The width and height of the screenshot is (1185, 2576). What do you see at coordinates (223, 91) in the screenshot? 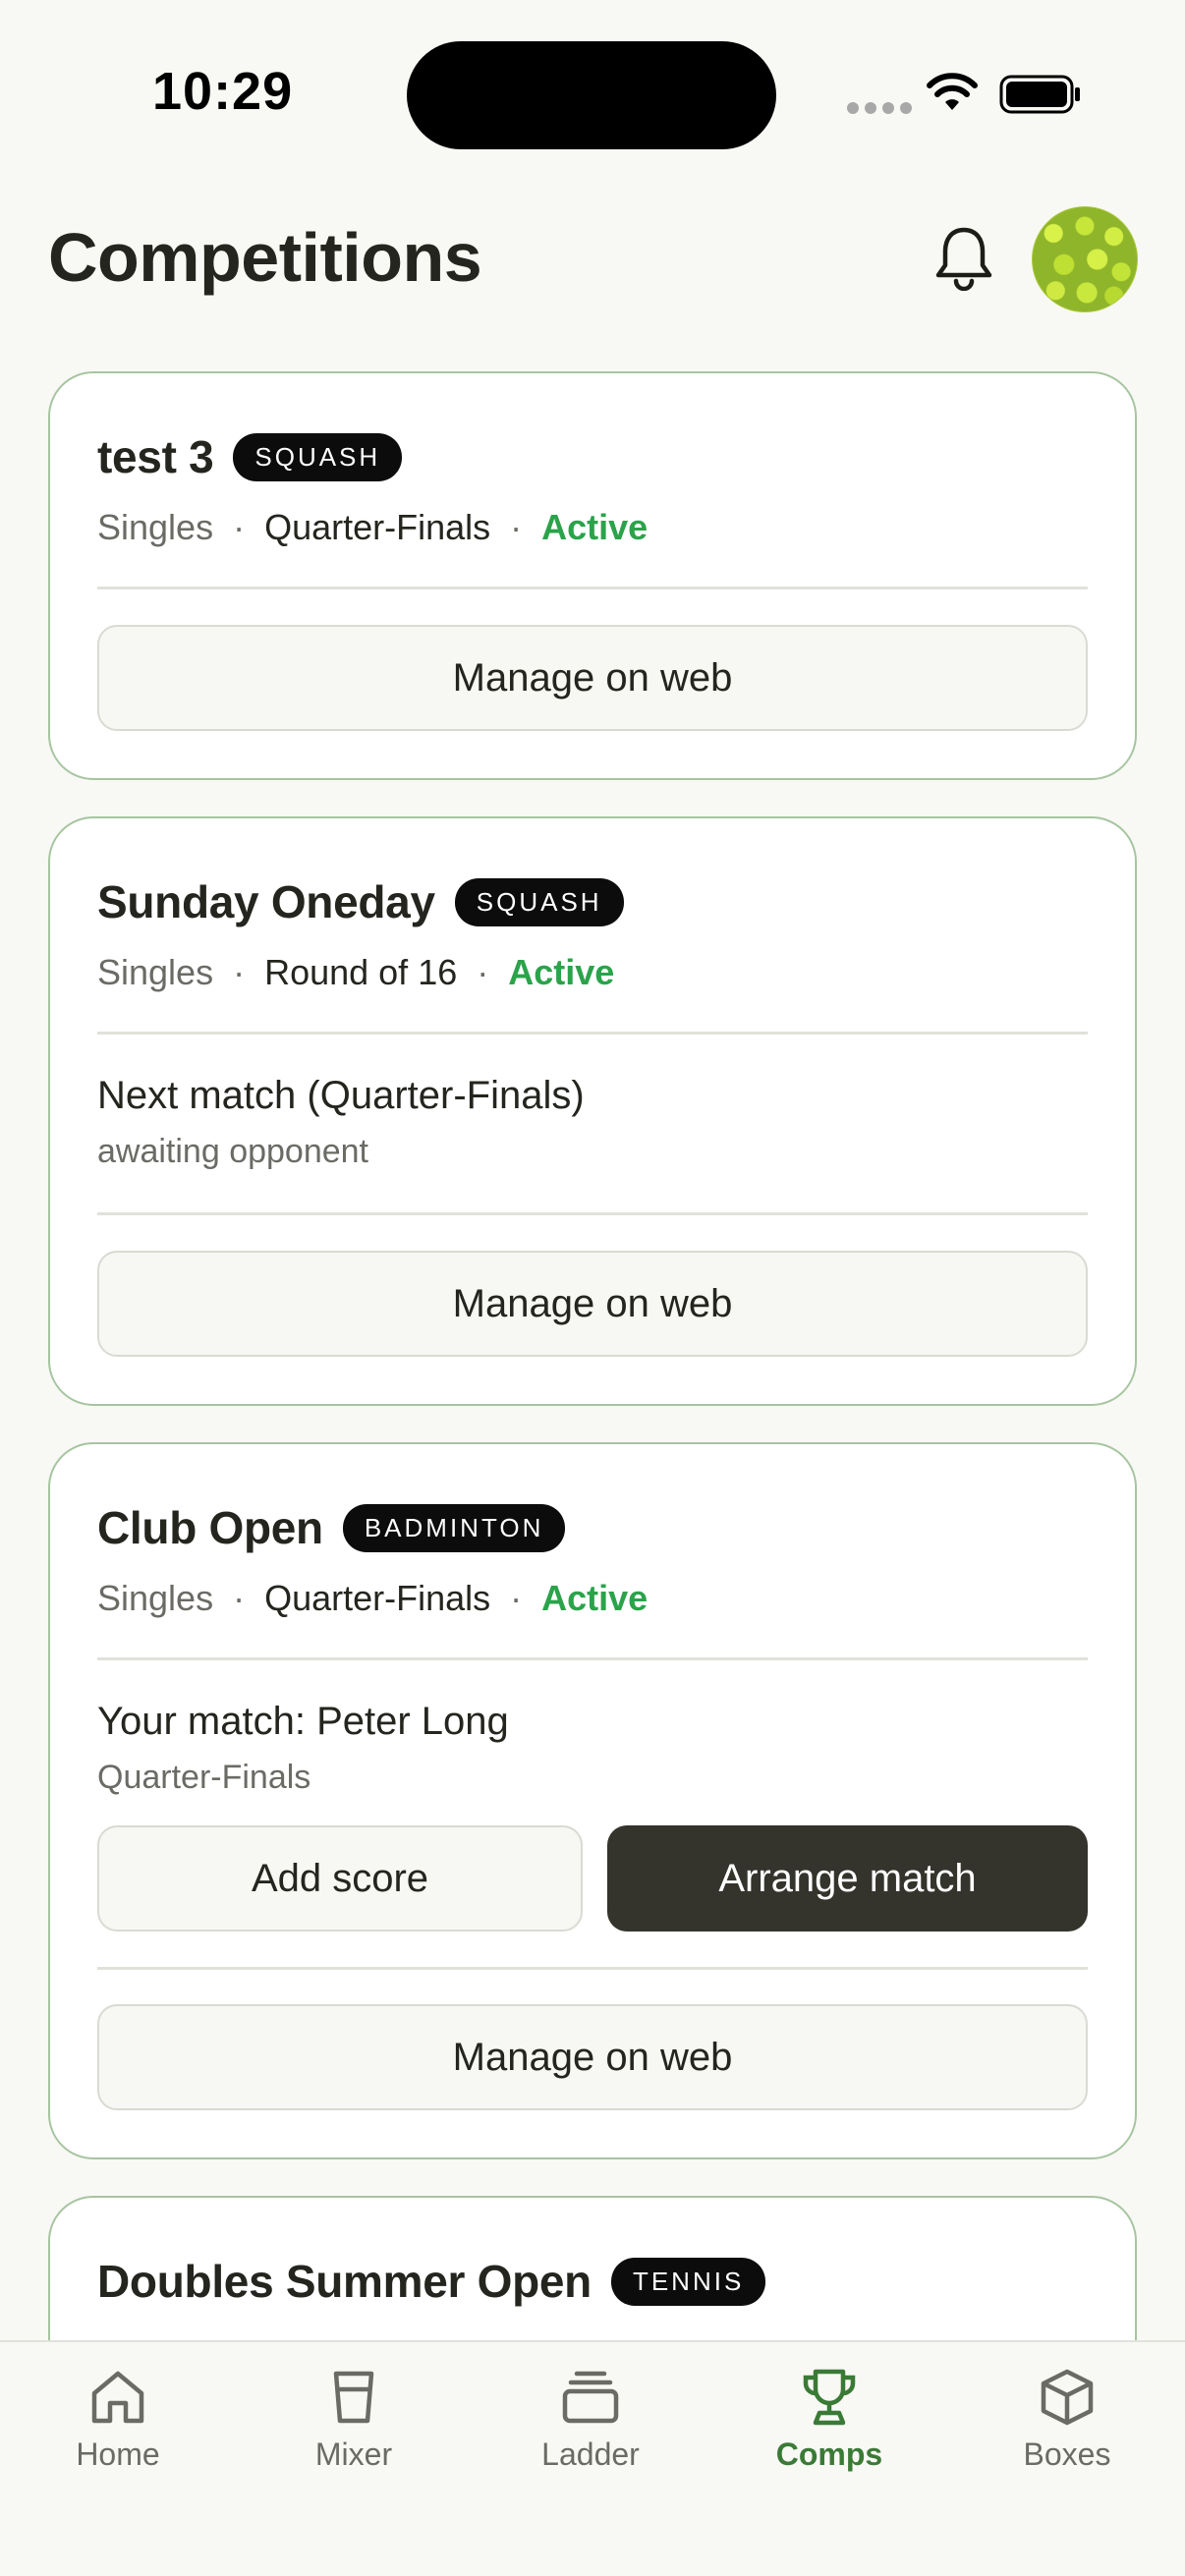
I see `status-time: 10:29` at bounding box center [223, 91].